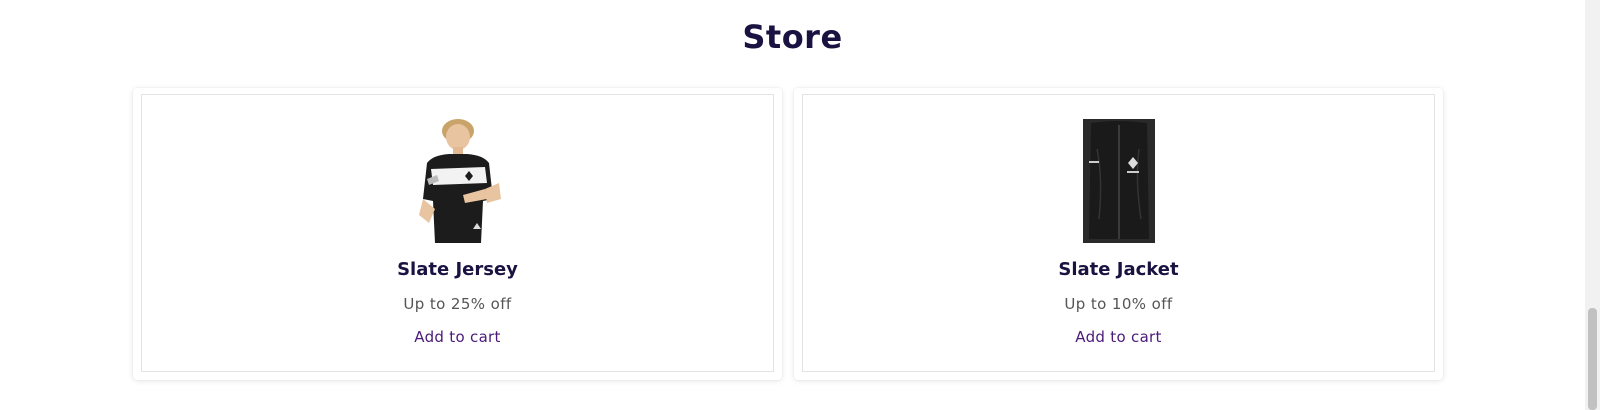  Describe the element at coordinates (457, 269) in the screenshot. I see `product-name: Slate Jersey` at that location.